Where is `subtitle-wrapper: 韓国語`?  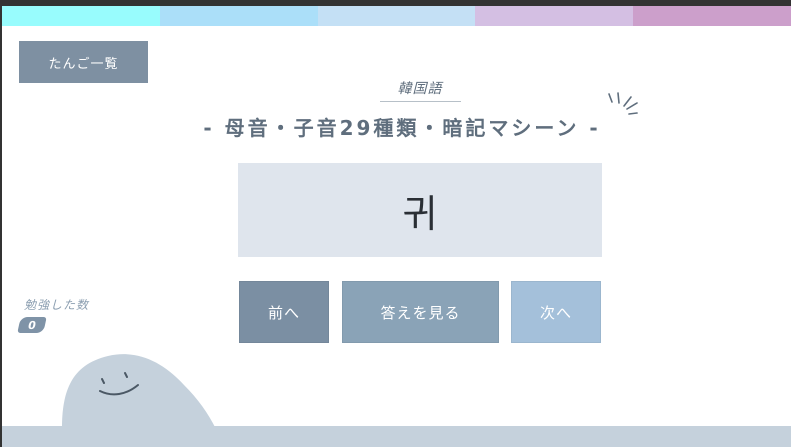 subtitle-wrapper: 韓国語 is located at coordinates (396, 90).